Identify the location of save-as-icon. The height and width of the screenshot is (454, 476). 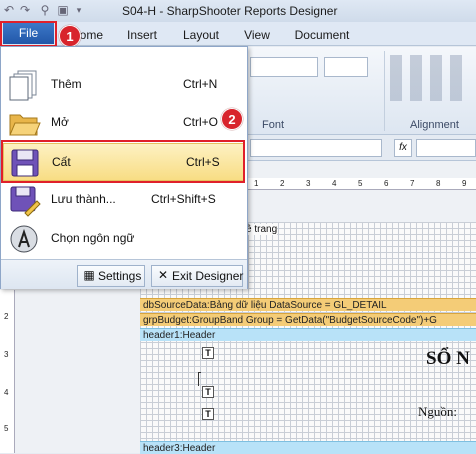
(25, 201).